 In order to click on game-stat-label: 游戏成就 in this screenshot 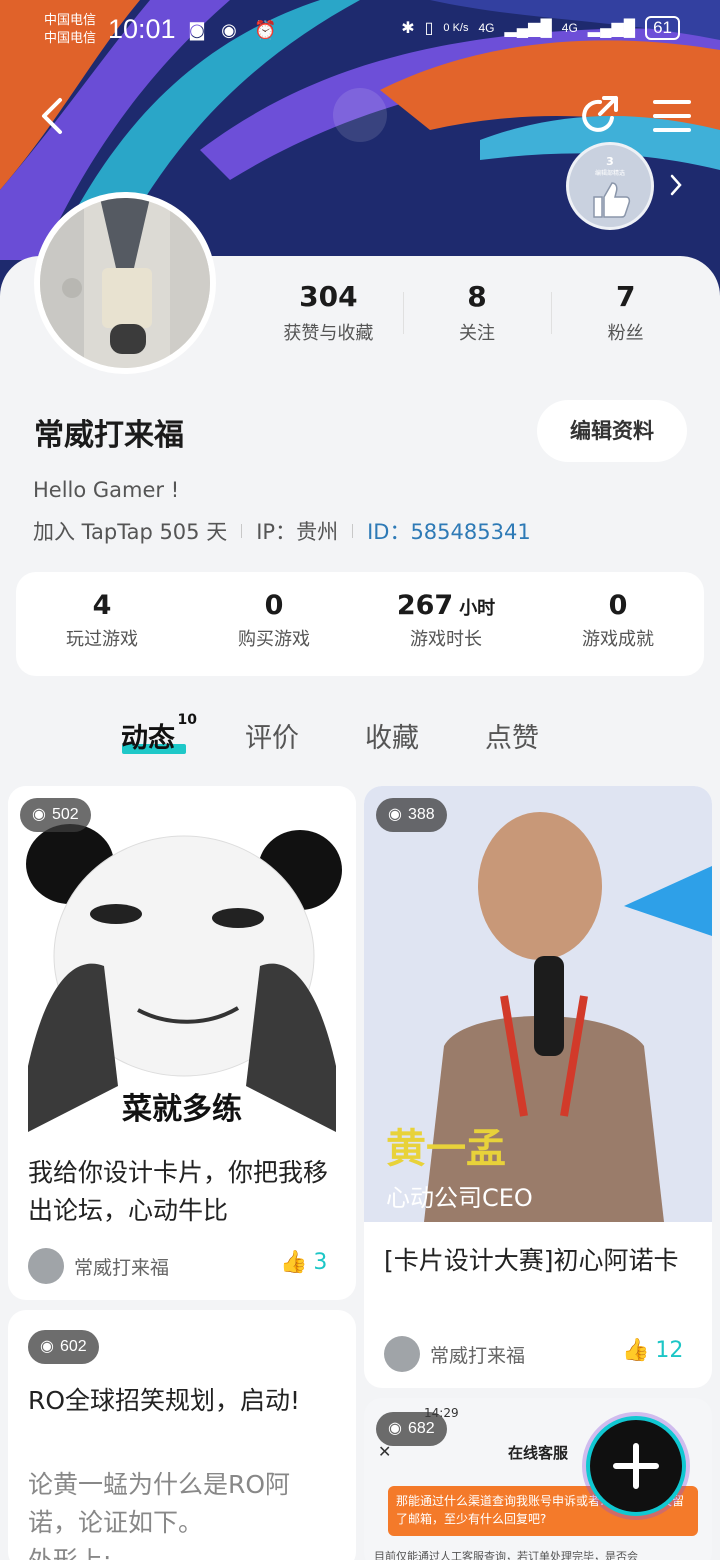, I will do `click(618, 639)`.